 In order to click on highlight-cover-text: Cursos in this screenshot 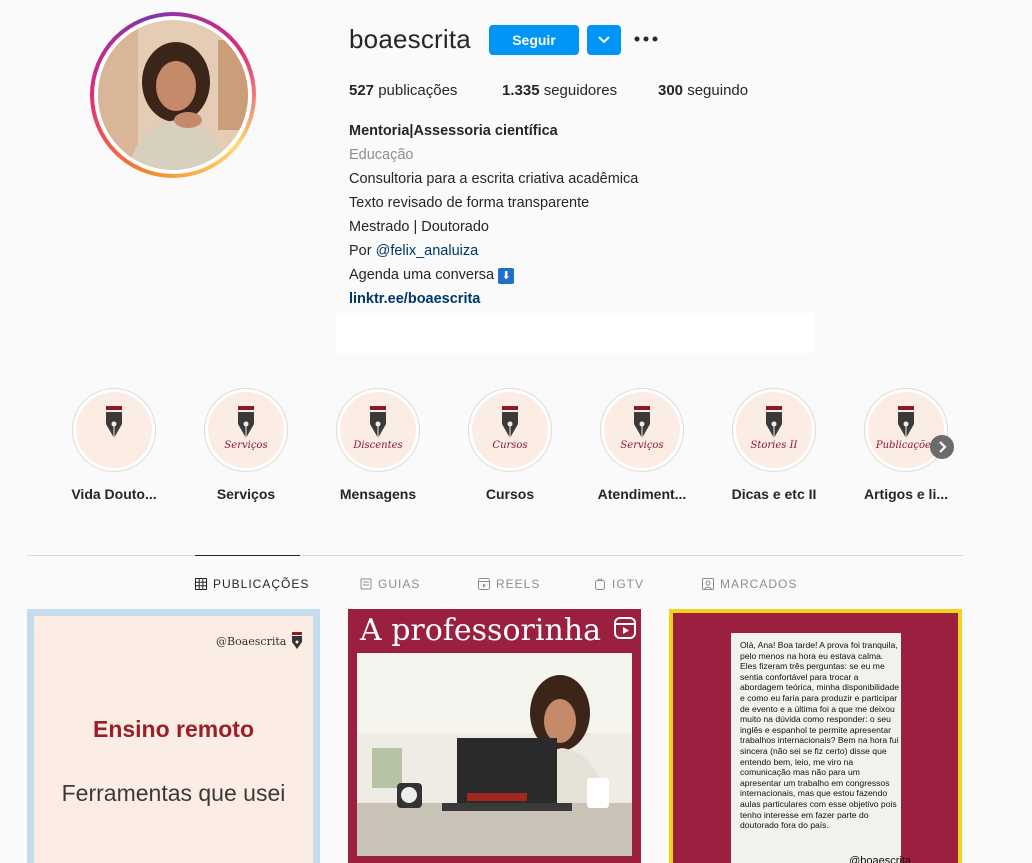, I will do `click(510, 445)`.